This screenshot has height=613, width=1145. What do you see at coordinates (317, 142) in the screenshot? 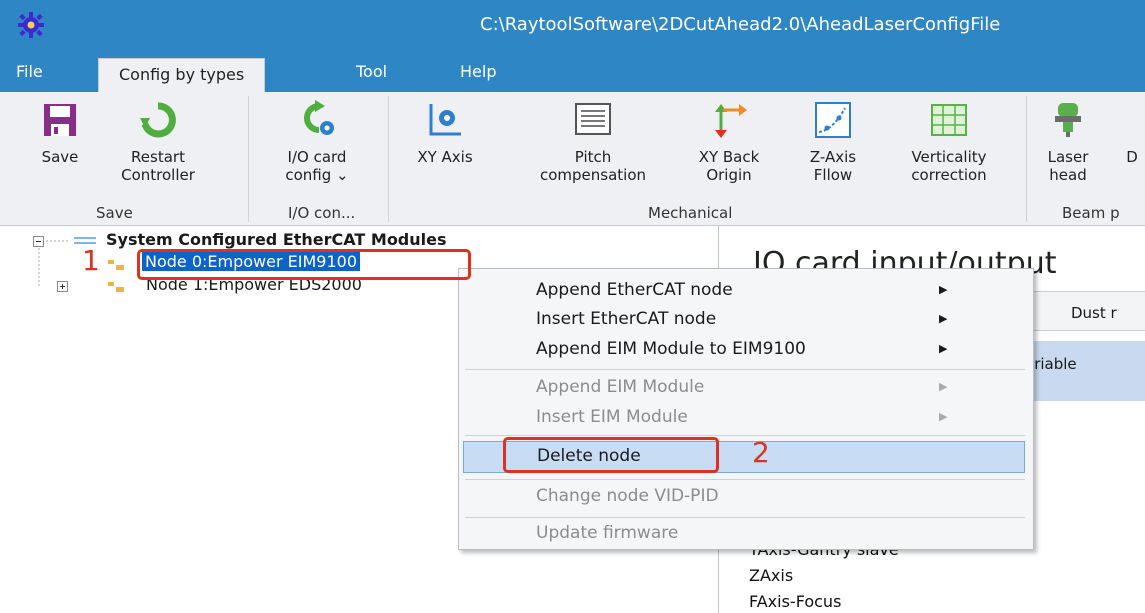
I see `io-card-config-button: I/O card config ⌄` at bounding box center [317, 142].